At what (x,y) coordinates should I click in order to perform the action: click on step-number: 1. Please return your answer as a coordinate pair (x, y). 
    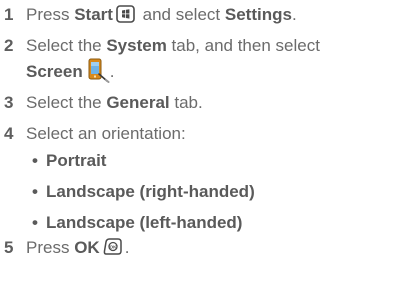
    Looking at the image, I should click on (9, 14).